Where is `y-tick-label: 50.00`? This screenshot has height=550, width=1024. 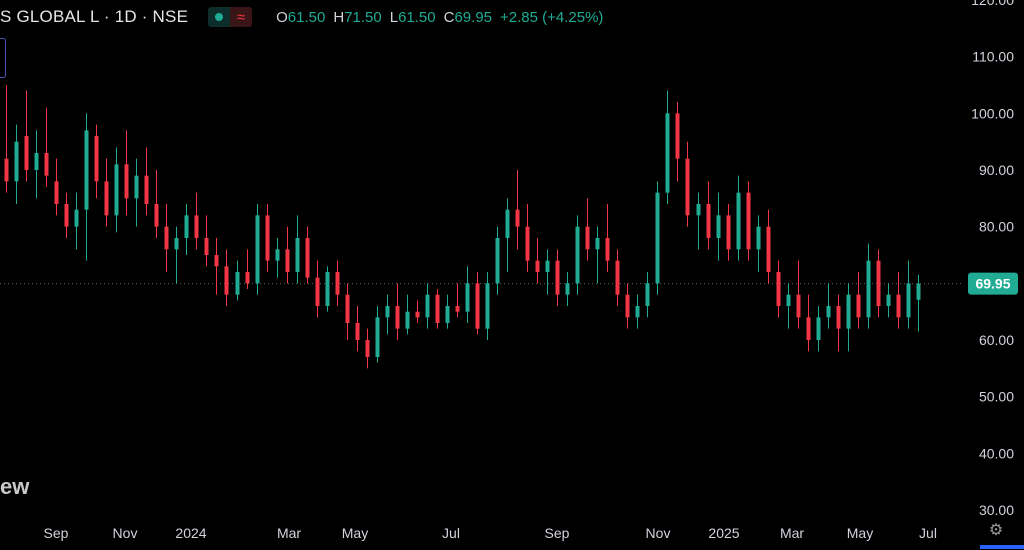 y-tick-label: 50.00 is located at coordinates (996, 397).